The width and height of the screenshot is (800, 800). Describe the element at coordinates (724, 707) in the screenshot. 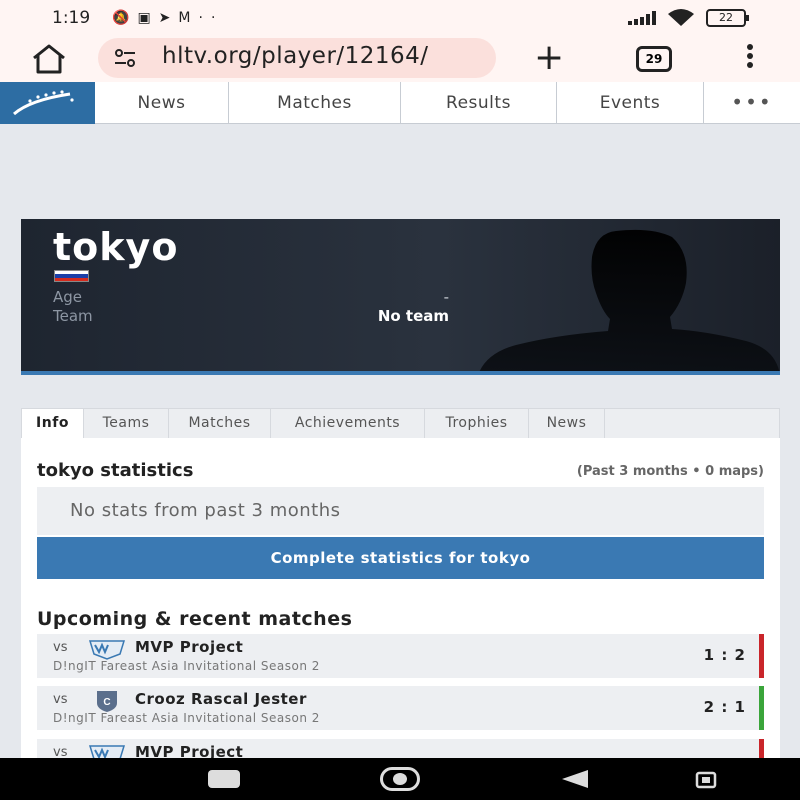

I see `match-score: 2 : 1` at that location.